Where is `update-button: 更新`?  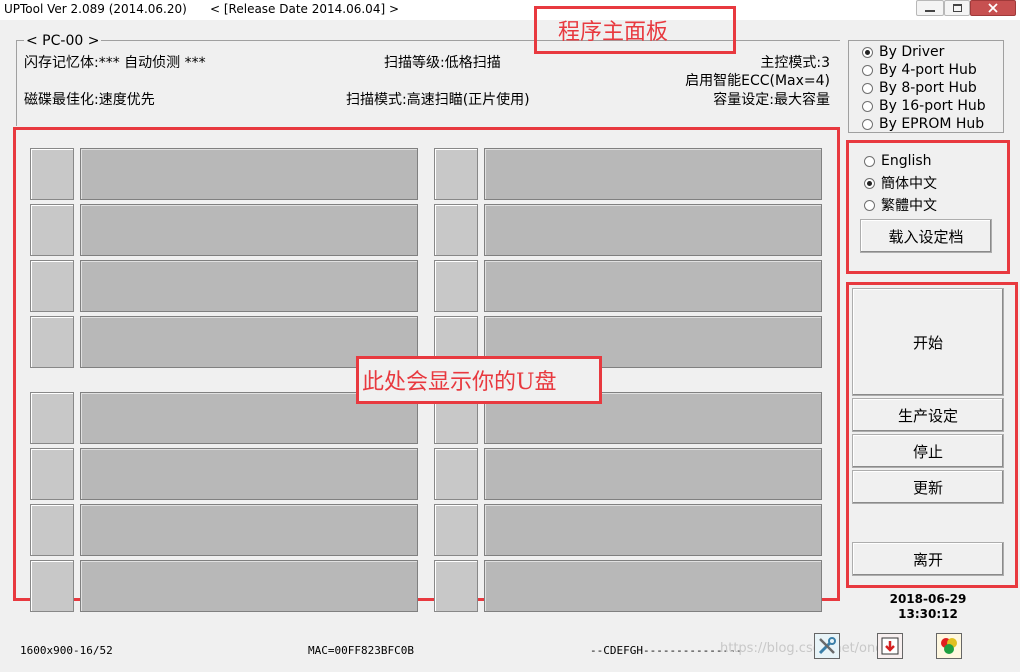
update-button: 更新 is located at coordinates (928, 487).